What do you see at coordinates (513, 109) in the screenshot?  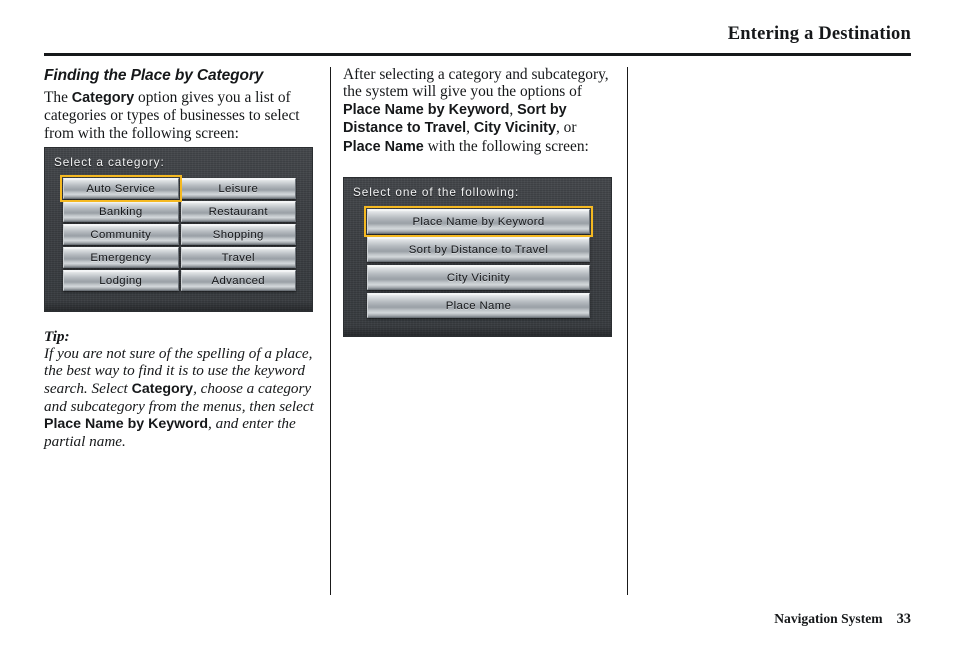 I see `middle-part-2: ,` at bounding box center [513, 109].